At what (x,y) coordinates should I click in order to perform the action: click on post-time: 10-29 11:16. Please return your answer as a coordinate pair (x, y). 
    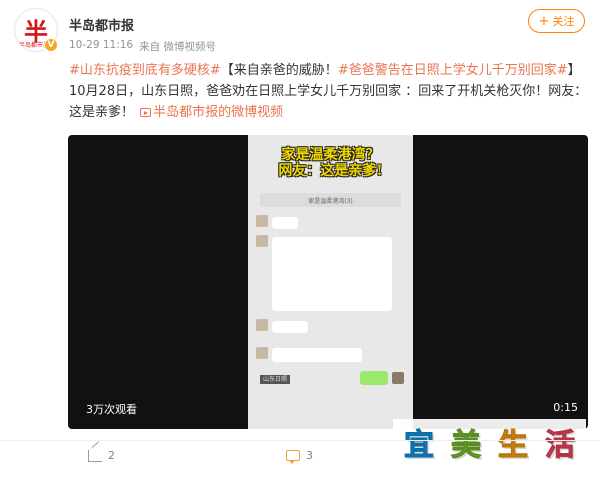
    Looking at the image, I should click on (101, 46).